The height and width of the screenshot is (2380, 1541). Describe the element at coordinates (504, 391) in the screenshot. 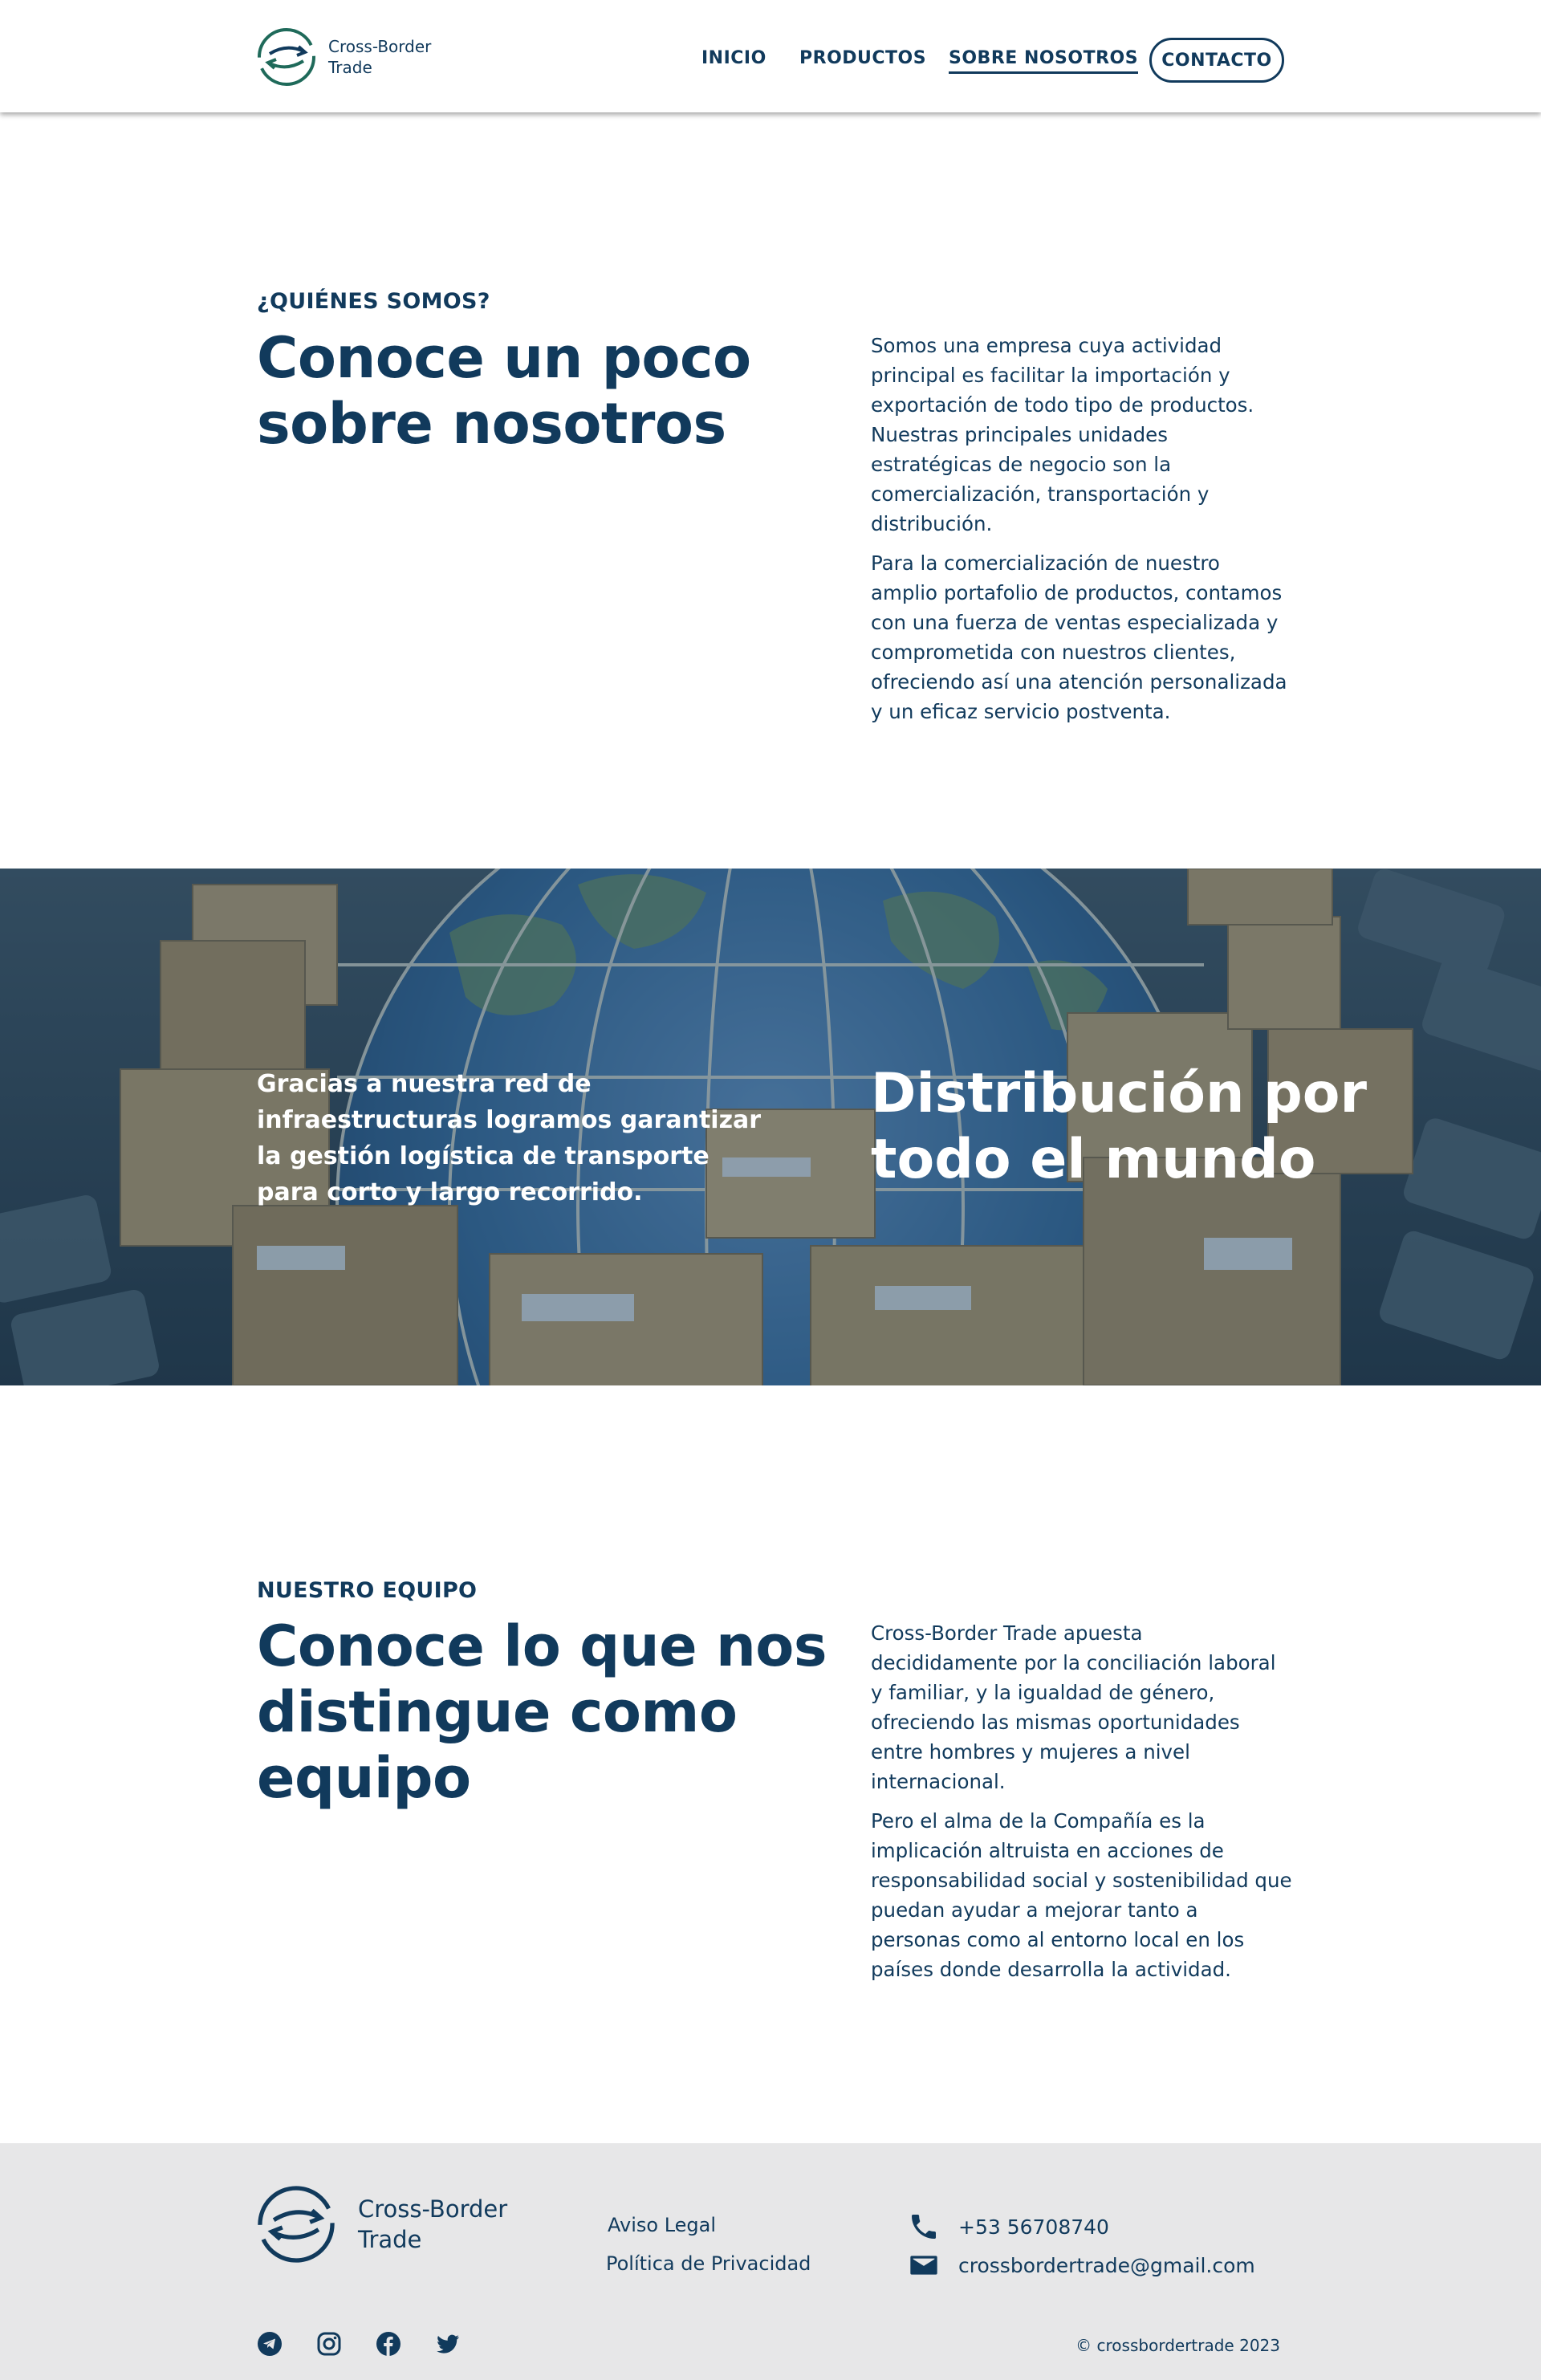

I see `about-heading: Conoce un poco sobre nosotros` at that location.